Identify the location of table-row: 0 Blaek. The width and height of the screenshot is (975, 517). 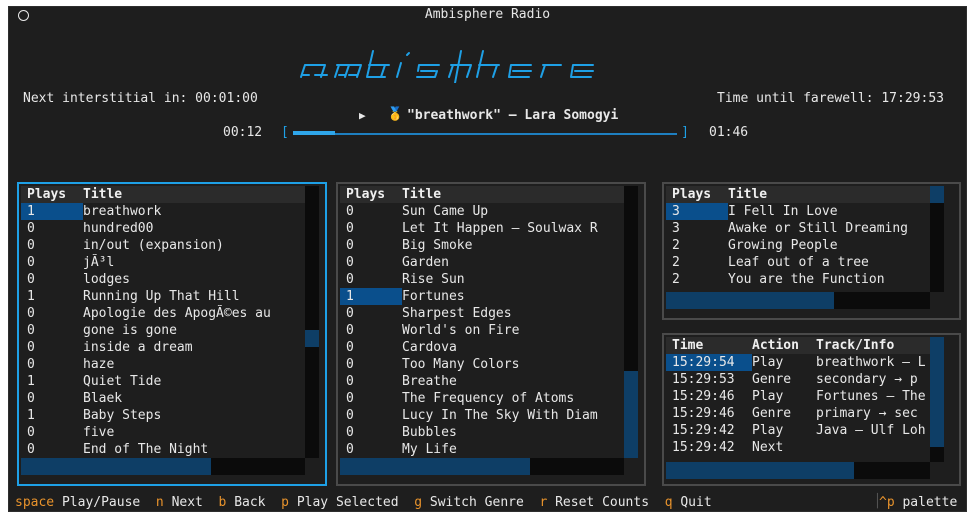
(163, 398).